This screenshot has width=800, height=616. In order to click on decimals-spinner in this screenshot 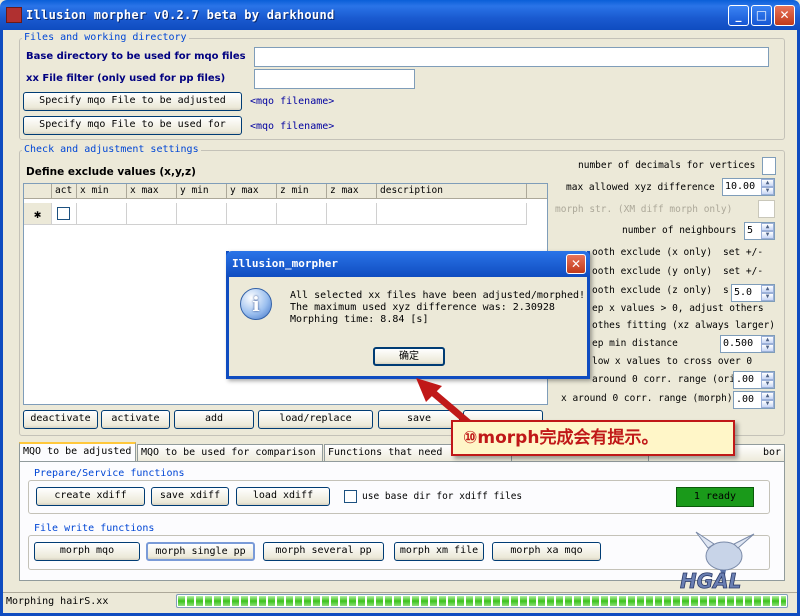, I will do `click(769, 166)`.